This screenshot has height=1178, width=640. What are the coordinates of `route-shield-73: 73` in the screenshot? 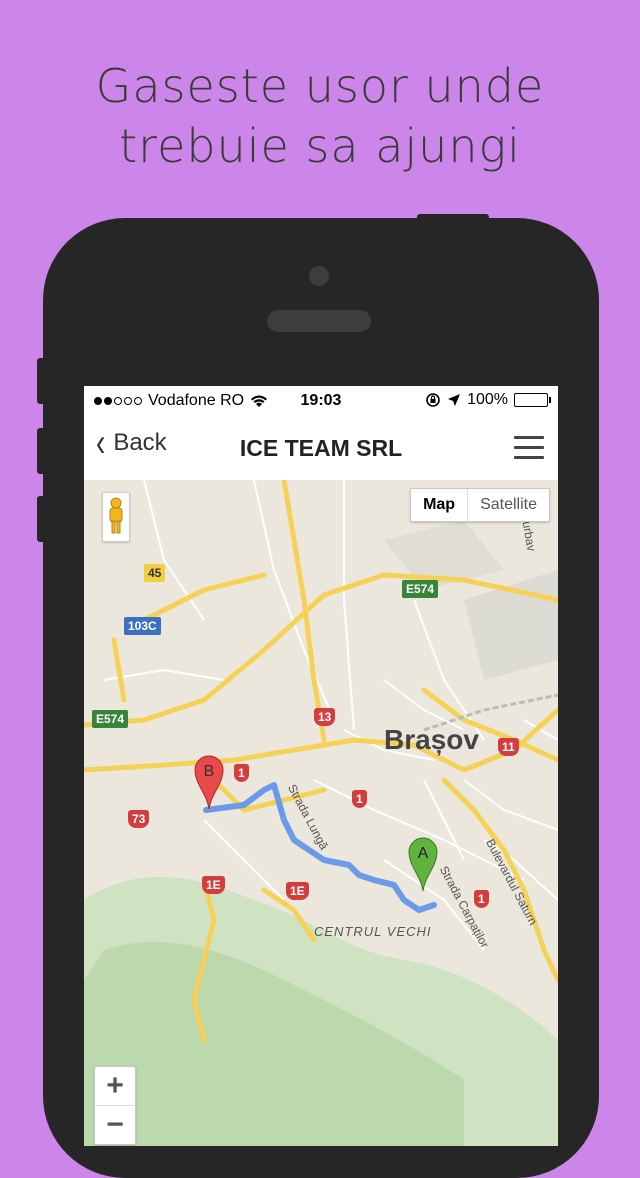 It's located at (139, 819).